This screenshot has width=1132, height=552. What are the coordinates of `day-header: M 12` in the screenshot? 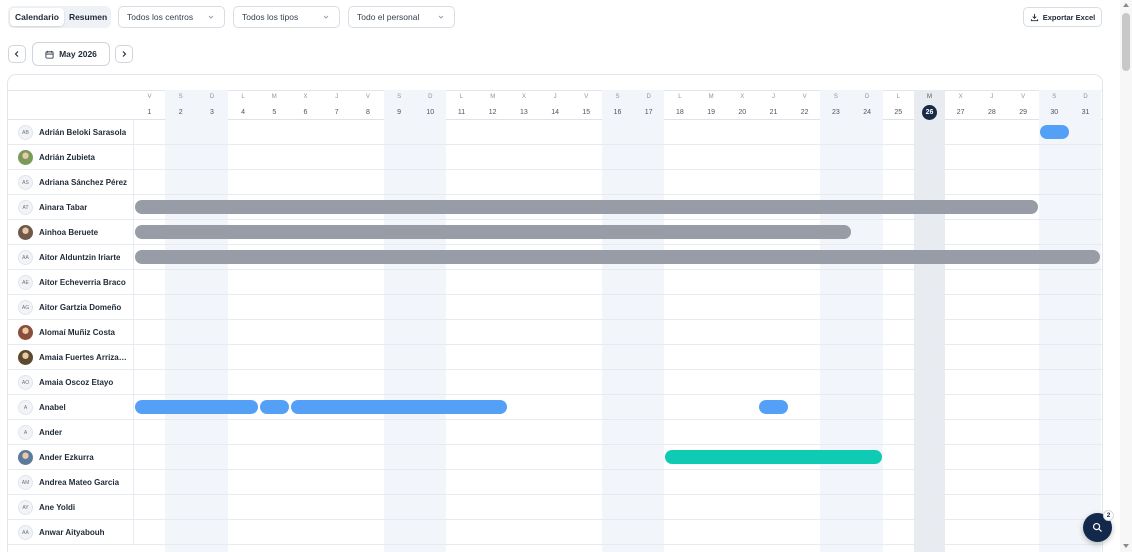 It's located at (492, 106).